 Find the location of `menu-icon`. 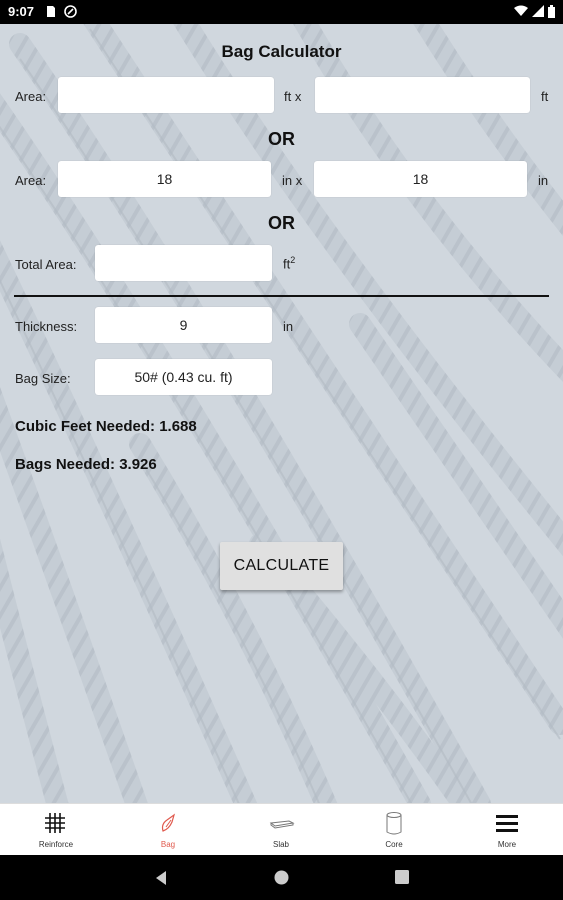

menu-icon is located at coordinates (507, 823).